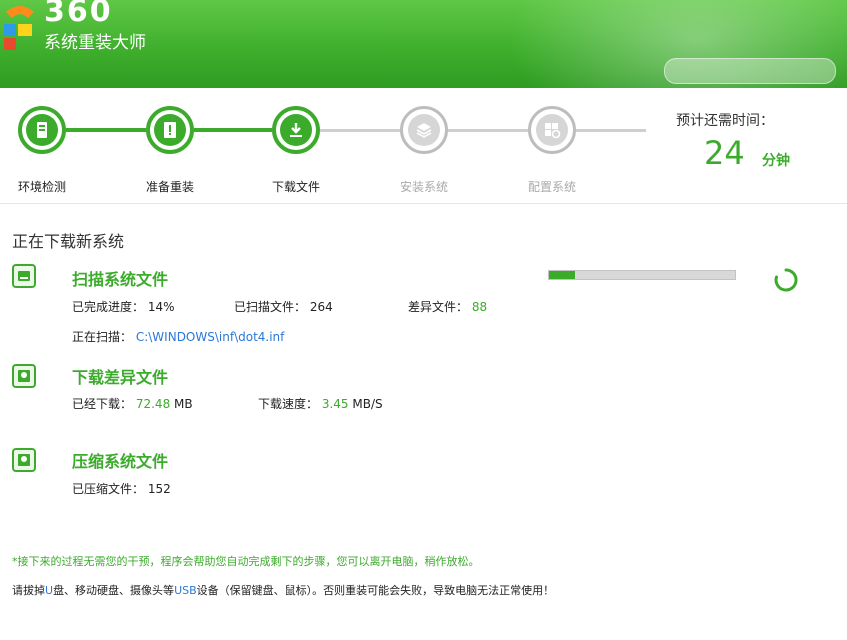 The width and height of the screenshot is (847, 640). I want to click on step-prepare, so click(170, 130).